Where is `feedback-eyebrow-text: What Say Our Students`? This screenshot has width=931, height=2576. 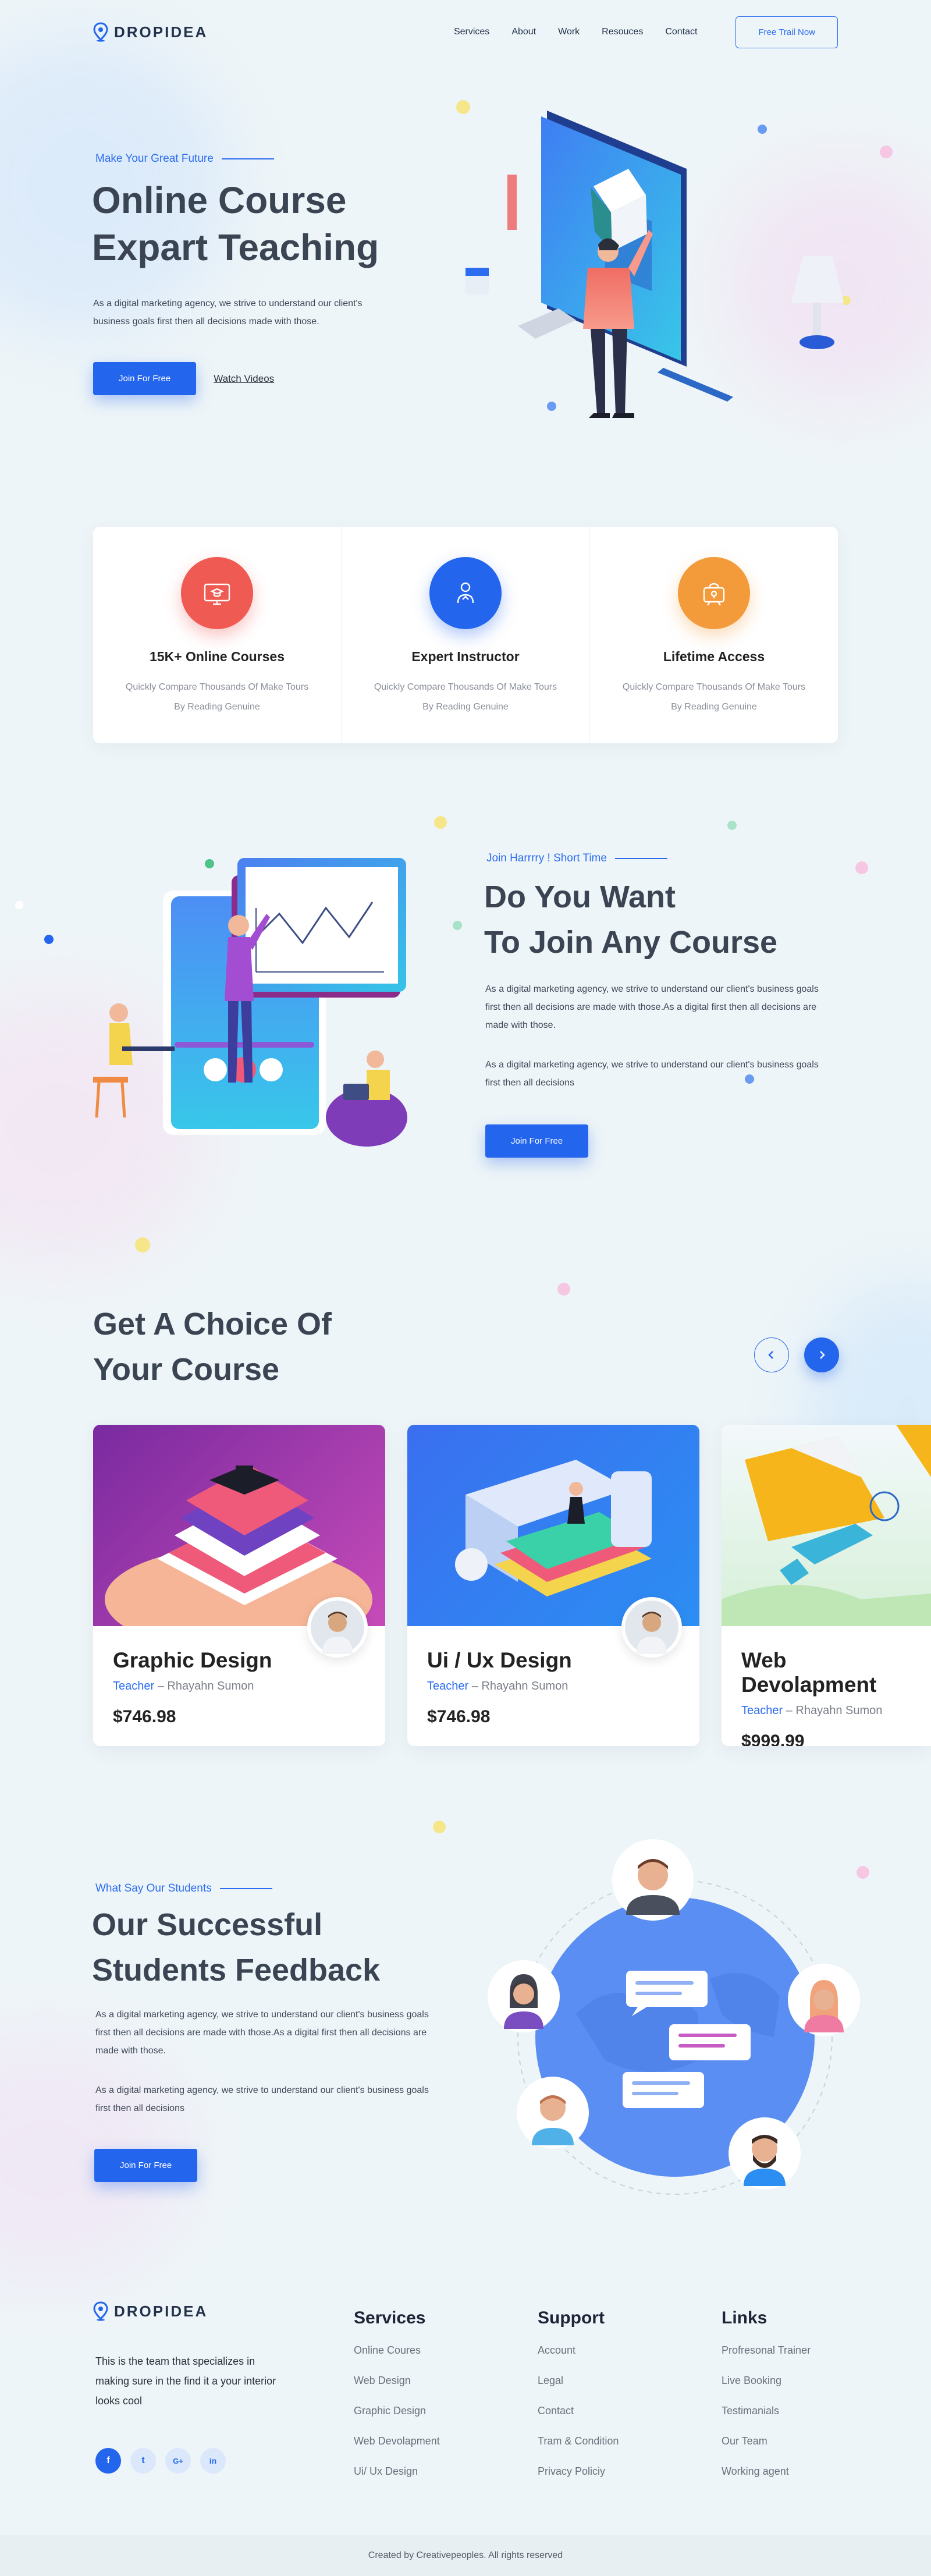
feedback-eyebrow-text: What Say Our Students is located at coordinates (153, 1888).